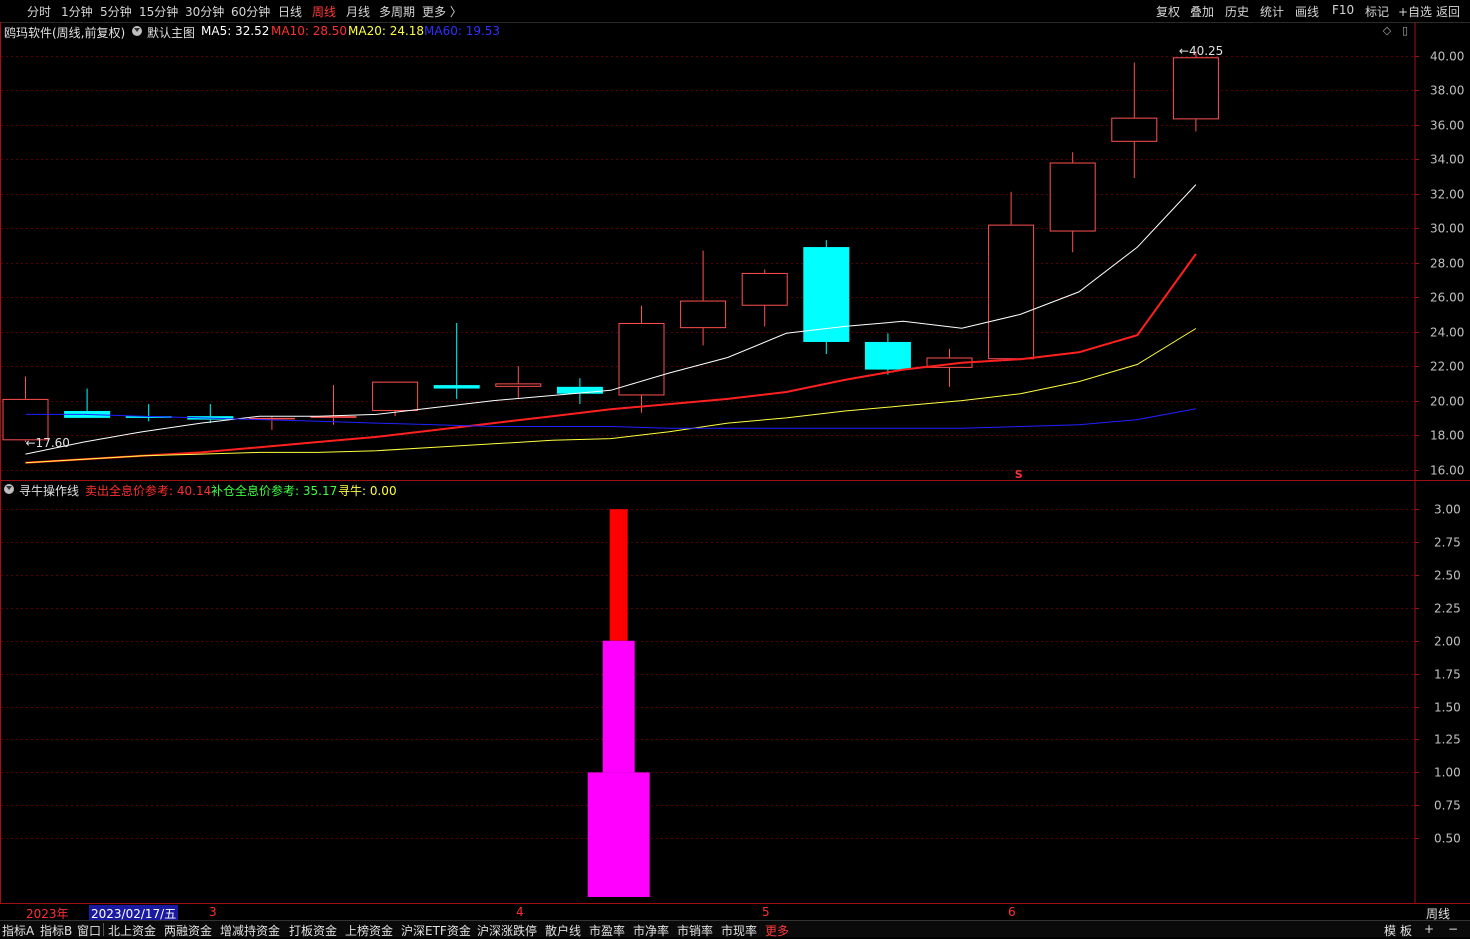 Image resolution: width=1470 pixels, height=939 pixels. I want to click on tab-indicator-b: 指标B, so click(56, 930).